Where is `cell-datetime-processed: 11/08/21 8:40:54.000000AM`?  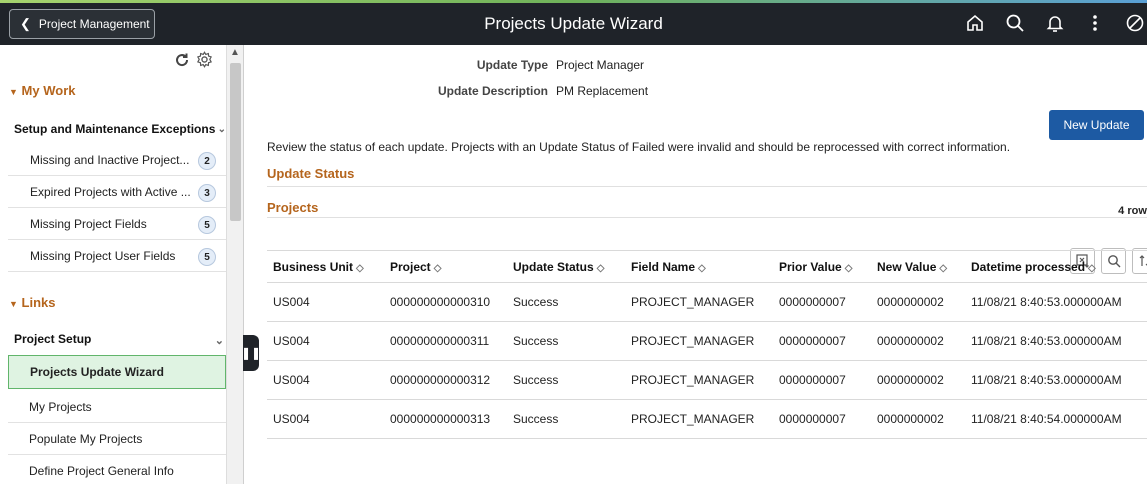
cell-datetime-processed: 11/08/21 8:40:54.000000AM is located at coordinates (1056, 419).